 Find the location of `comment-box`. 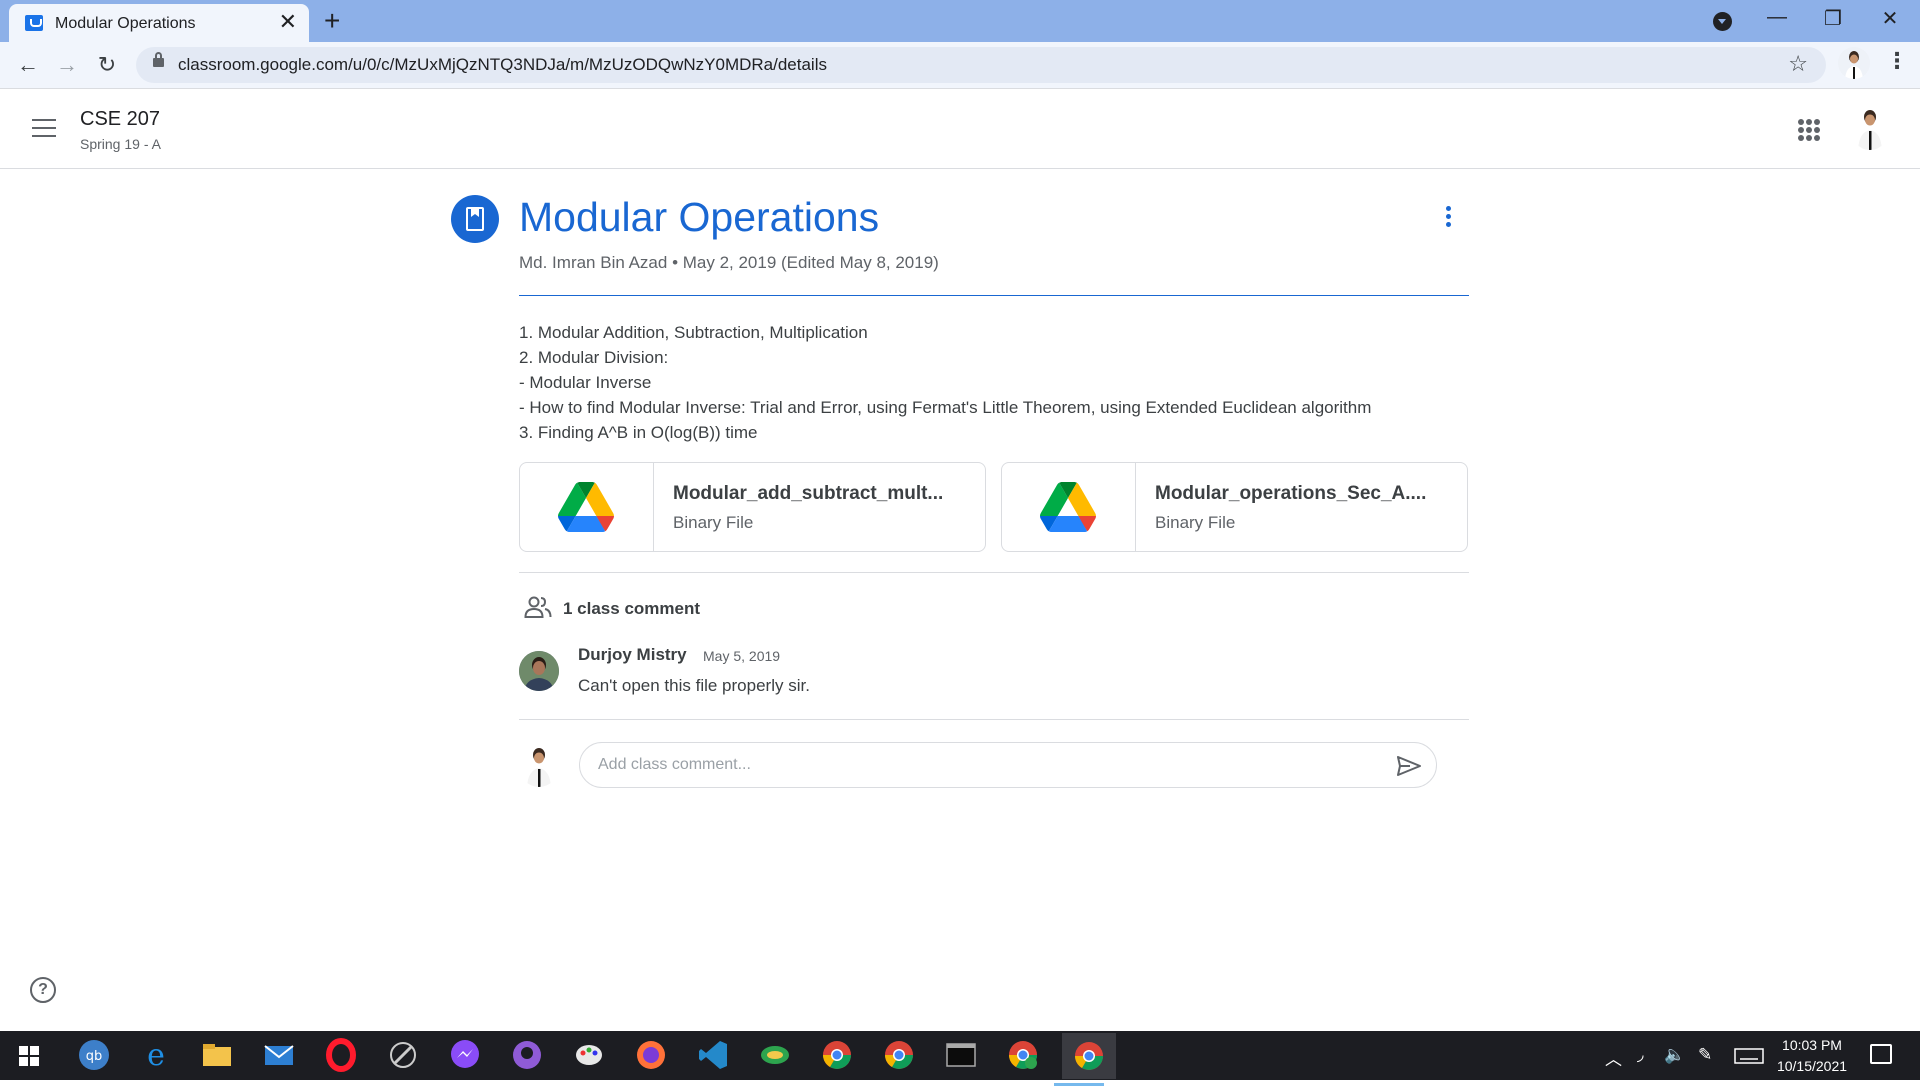

comment-box is located at coordinates (1008, 765).